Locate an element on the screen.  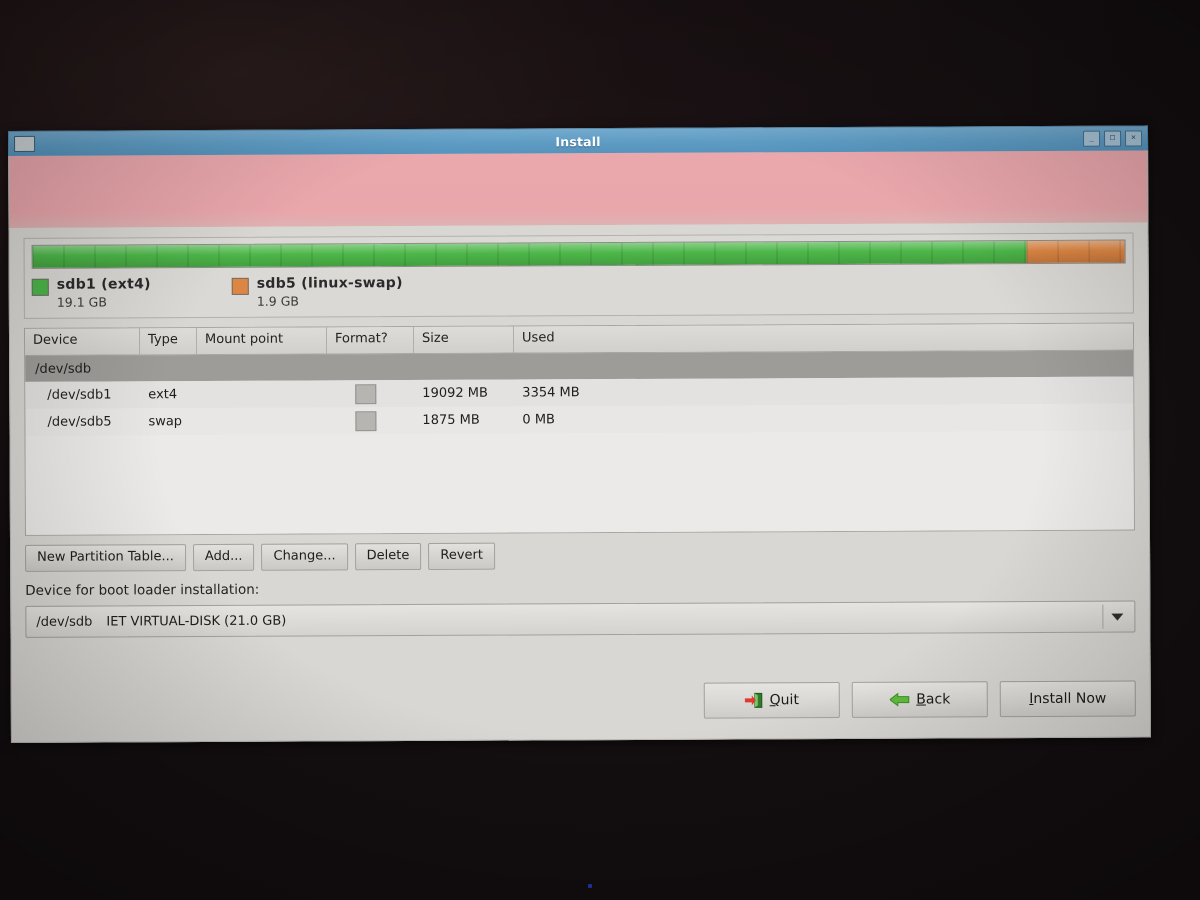
dropdown-arrow-button is located at coordinates (1117, 616).